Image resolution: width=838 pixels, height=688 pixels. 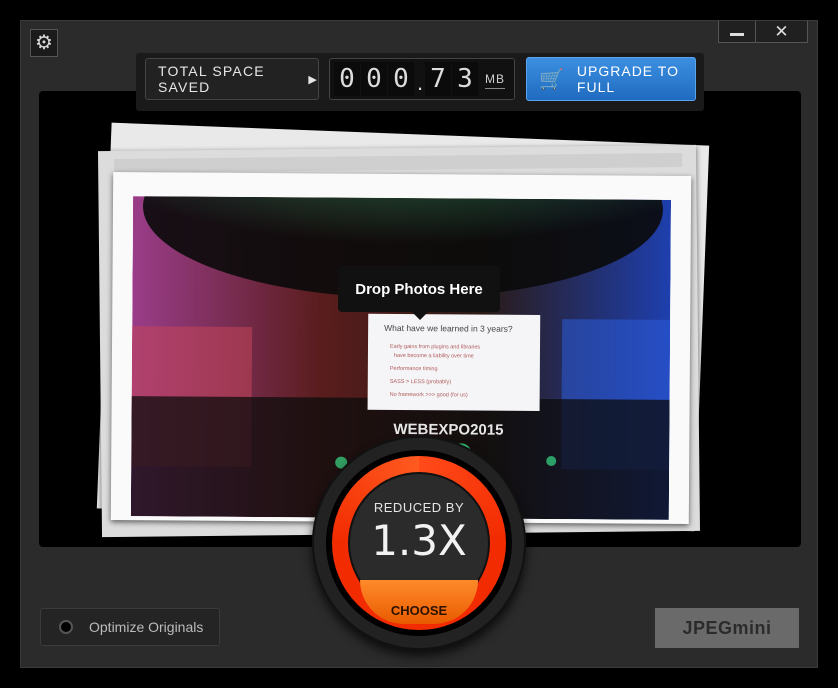 I want to click on close-icon: ✕, so click(x=781, y=31).